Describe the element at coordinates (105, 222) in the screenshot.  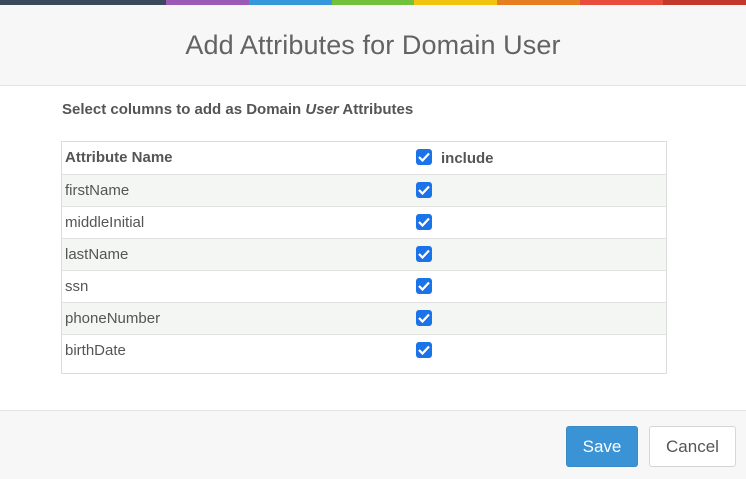
I see `attribute-name: middleInitial` at that location.